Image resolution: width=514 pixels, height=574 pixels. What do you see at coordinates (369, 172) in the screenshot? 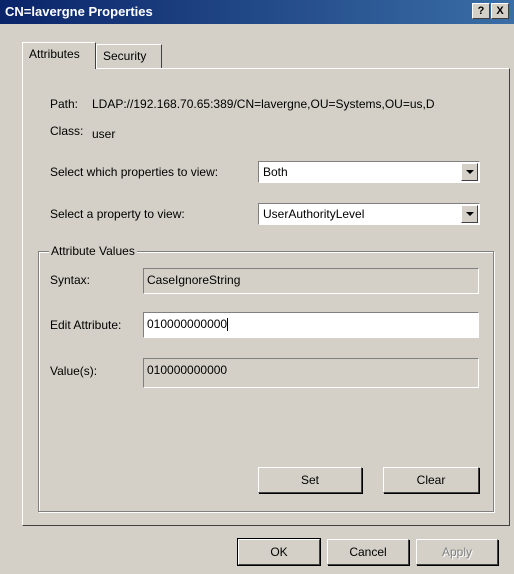
I see `properties-view-select: Both` at bounding box center [369, 172].